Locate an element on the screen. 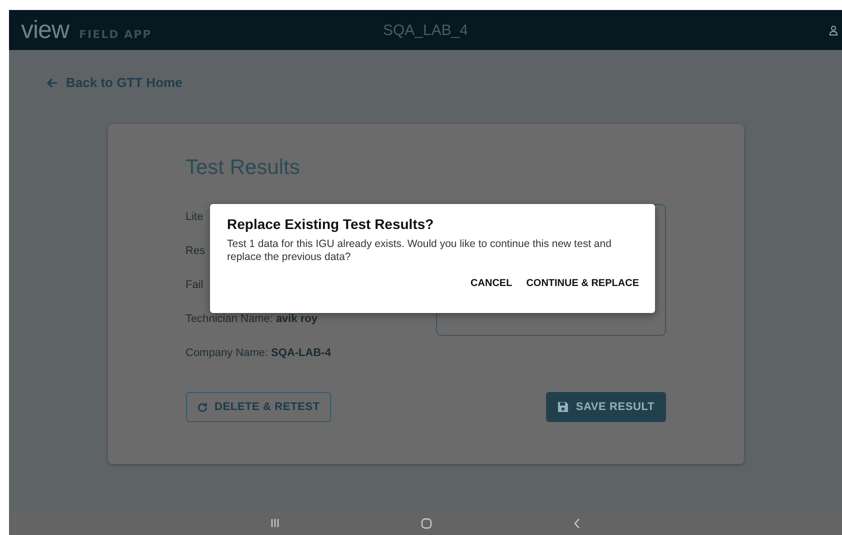  card-title: Test Results is located at coordinates (243, 168).